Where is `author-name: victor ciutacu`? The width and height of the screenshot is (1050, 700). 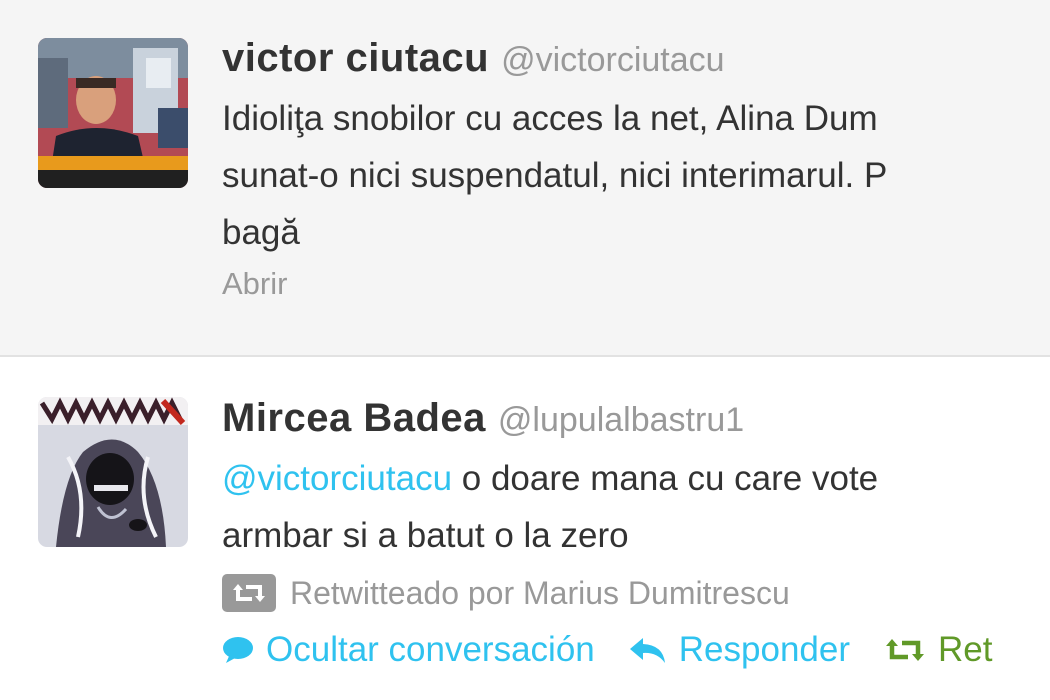
author-name: victor ciutacu is located at coordinates (355, 58).